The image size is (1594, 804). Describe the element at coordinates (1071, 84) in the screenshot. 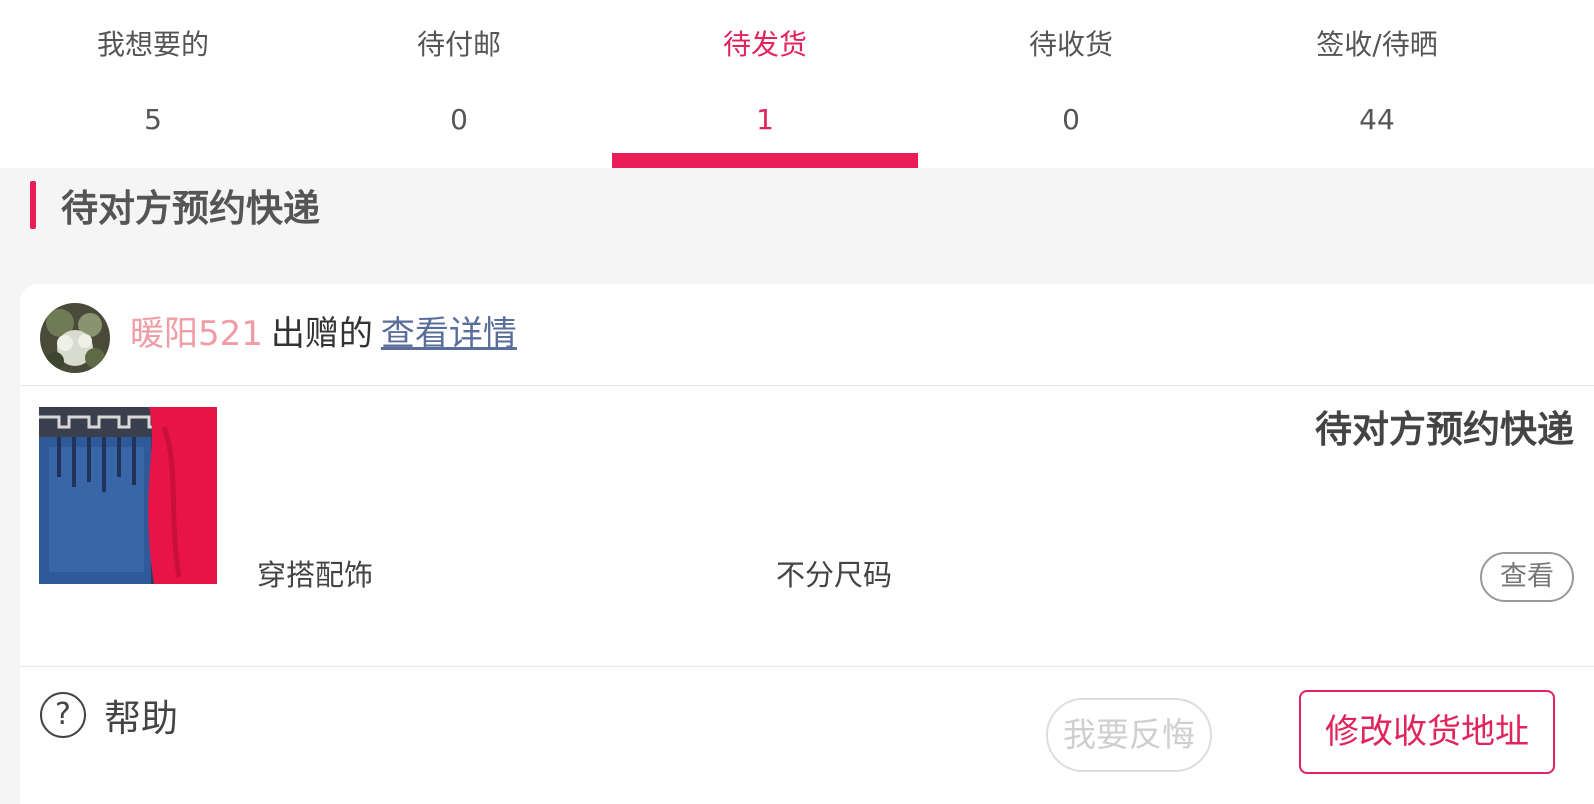

I see `tab-pending-receipt: 待收货 0` at that location.